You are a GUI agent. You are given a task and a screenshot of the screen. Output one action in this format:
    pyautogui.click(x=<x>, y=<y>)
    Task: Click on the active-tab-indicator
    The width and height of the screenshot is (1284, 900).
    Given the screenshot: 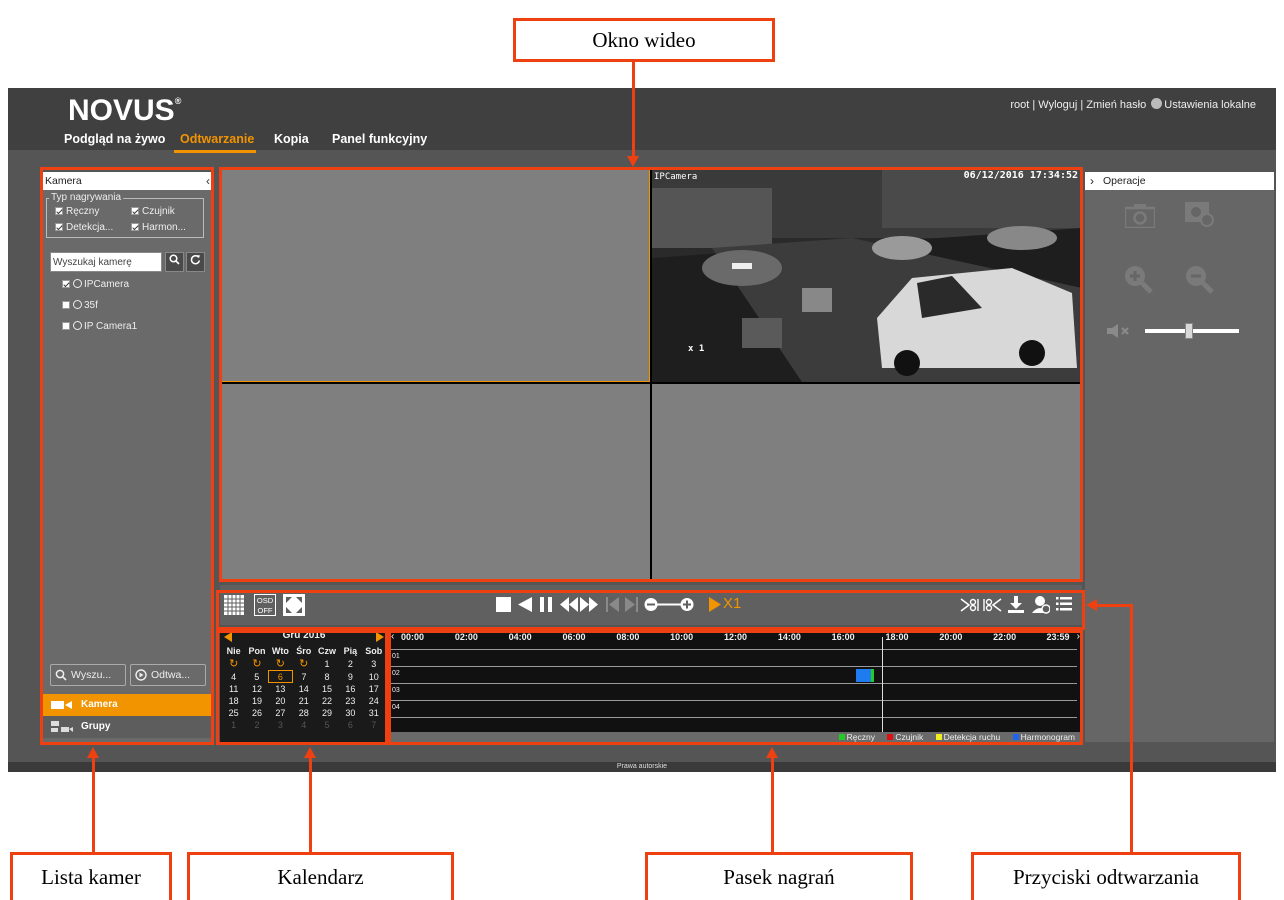 What is the action you would take?
    pyautogui.click(x=215, y=151)
    